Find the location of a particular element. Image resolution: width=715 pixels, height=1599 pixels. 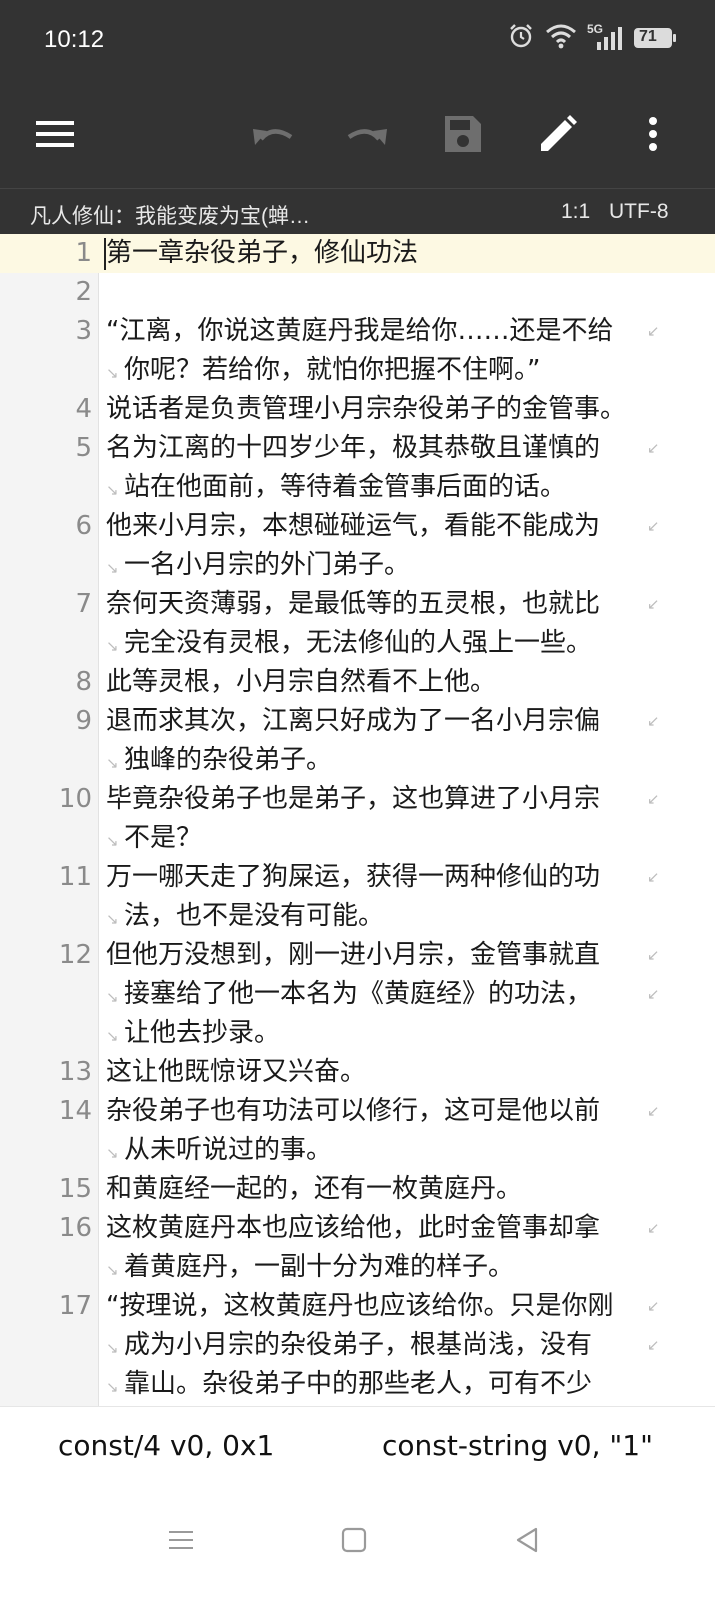

text-cursor is located at coordinates (105, 254).